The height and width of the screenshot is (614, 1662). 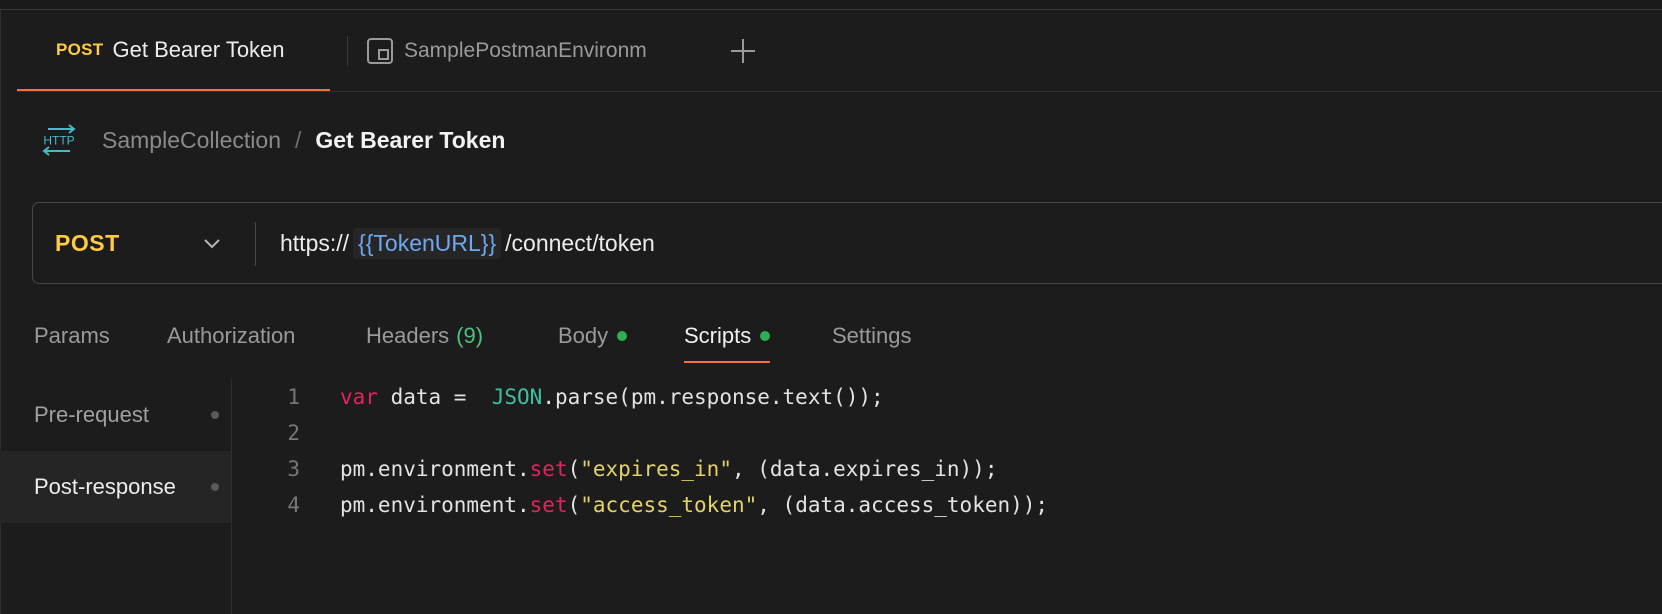 I want to click on url-input: https:// {{TokenURL}} /connect/token, so click(x=467, y=243).